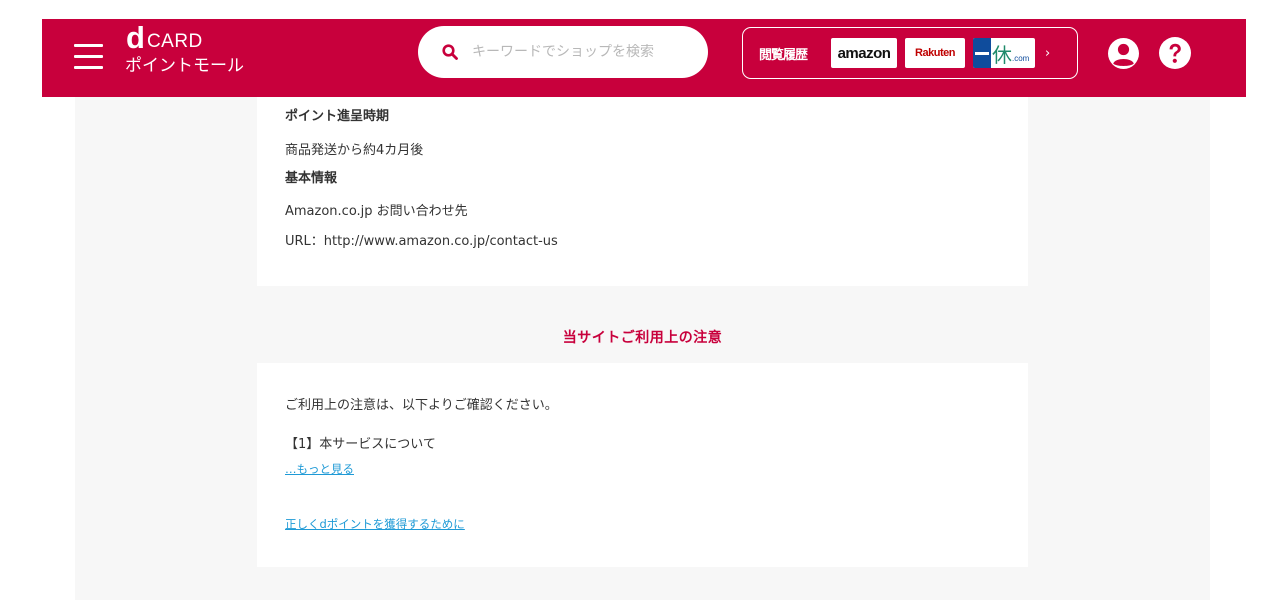 The width and height of the screenshot is (1282, 600). I want to click on logo-card-text: CARD, so click(174, 41).